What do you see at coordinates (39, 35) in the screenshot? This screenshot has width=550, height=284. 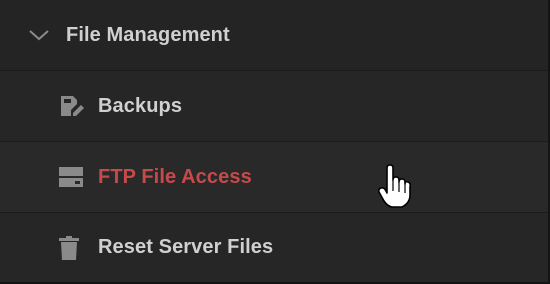 I see `chevron-down-icon` at bounding box center [39, 35].